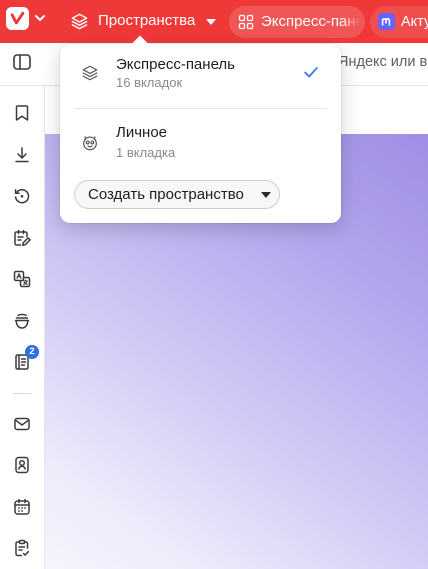  Describe the element at coordinates (22, 363) in the screenshot. I see `sidebar-item-reading-list: 2` at that location.